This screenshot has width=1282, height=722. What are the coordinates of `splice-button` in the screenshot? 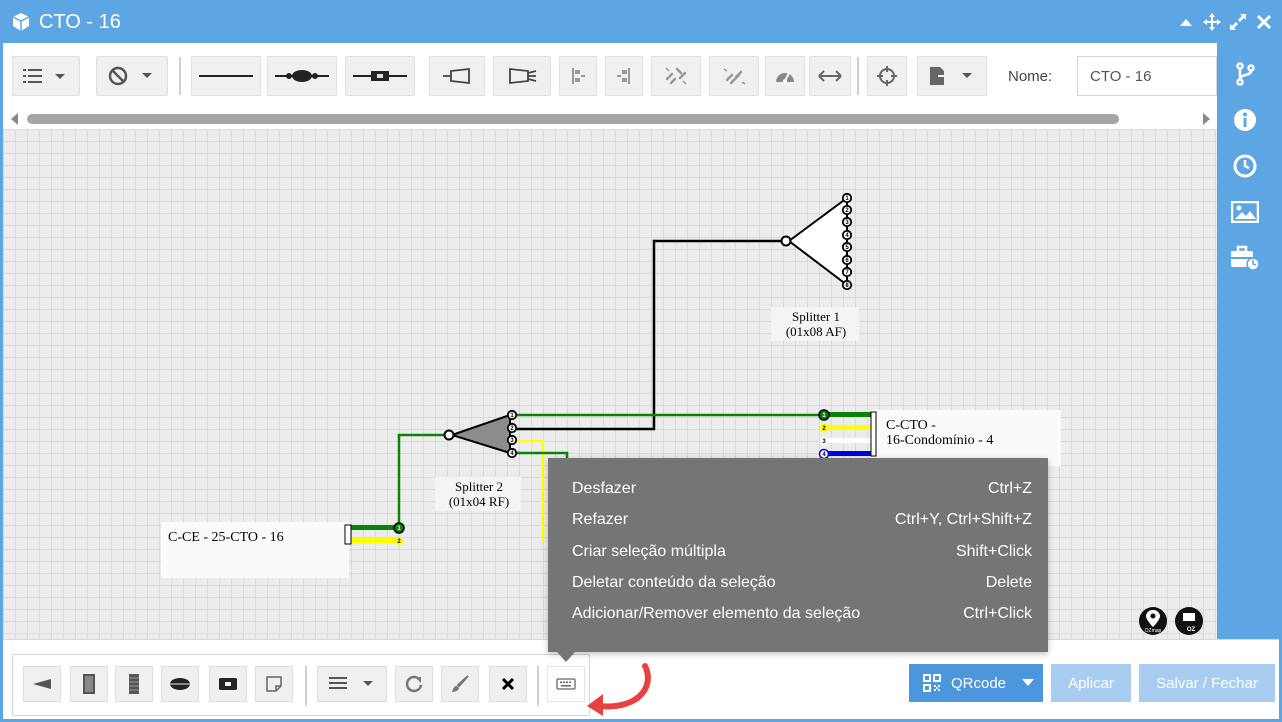 It's located at (302, 76).